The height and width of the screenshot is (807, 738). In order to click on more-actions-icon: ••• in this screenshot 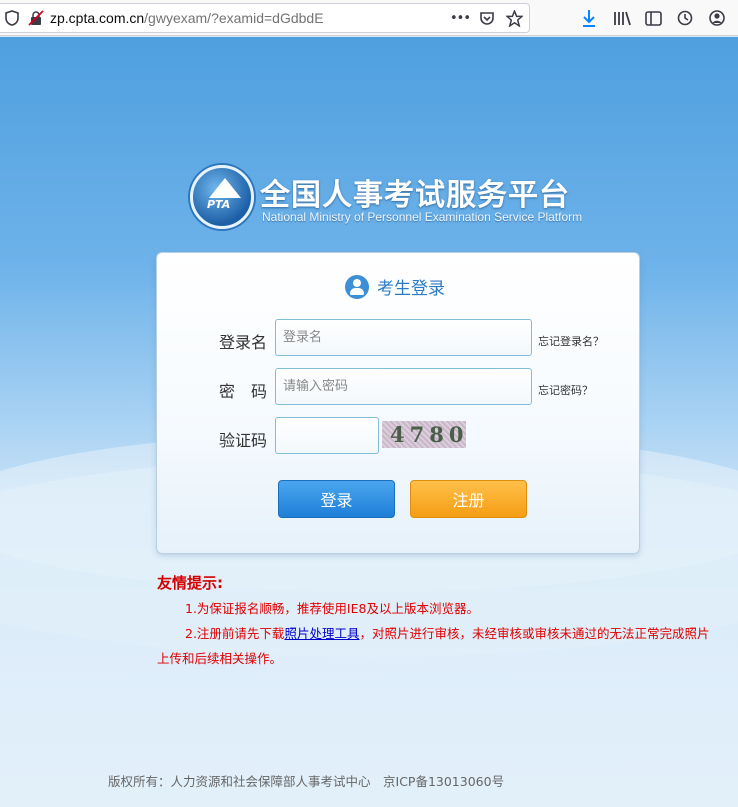, I will do `click(460, 18)`.